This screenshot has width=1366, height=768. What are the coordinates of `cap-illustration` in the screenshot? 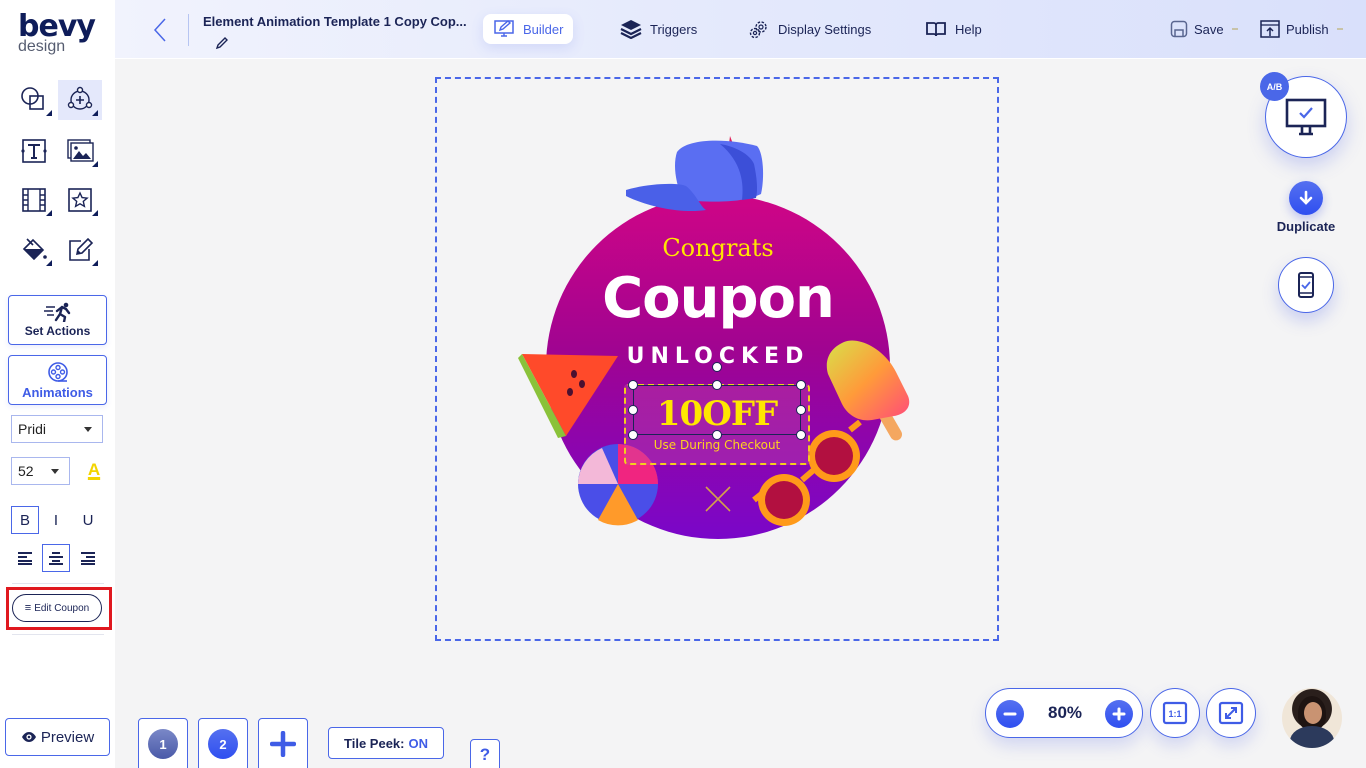 It's located at (696, 175).